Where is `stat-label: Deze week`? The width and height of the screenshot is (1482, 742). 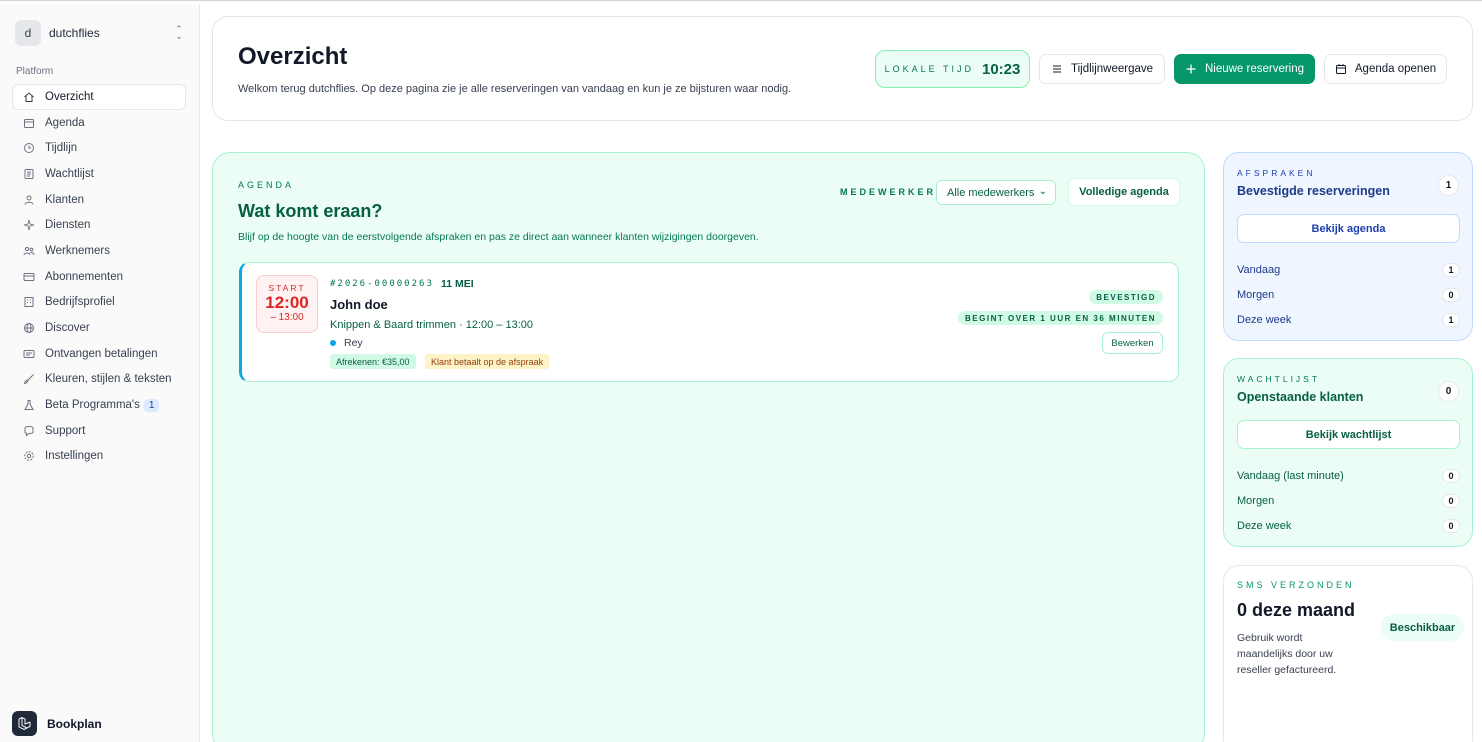
stat-label: Deze week is located at coordinates (1264, 320).